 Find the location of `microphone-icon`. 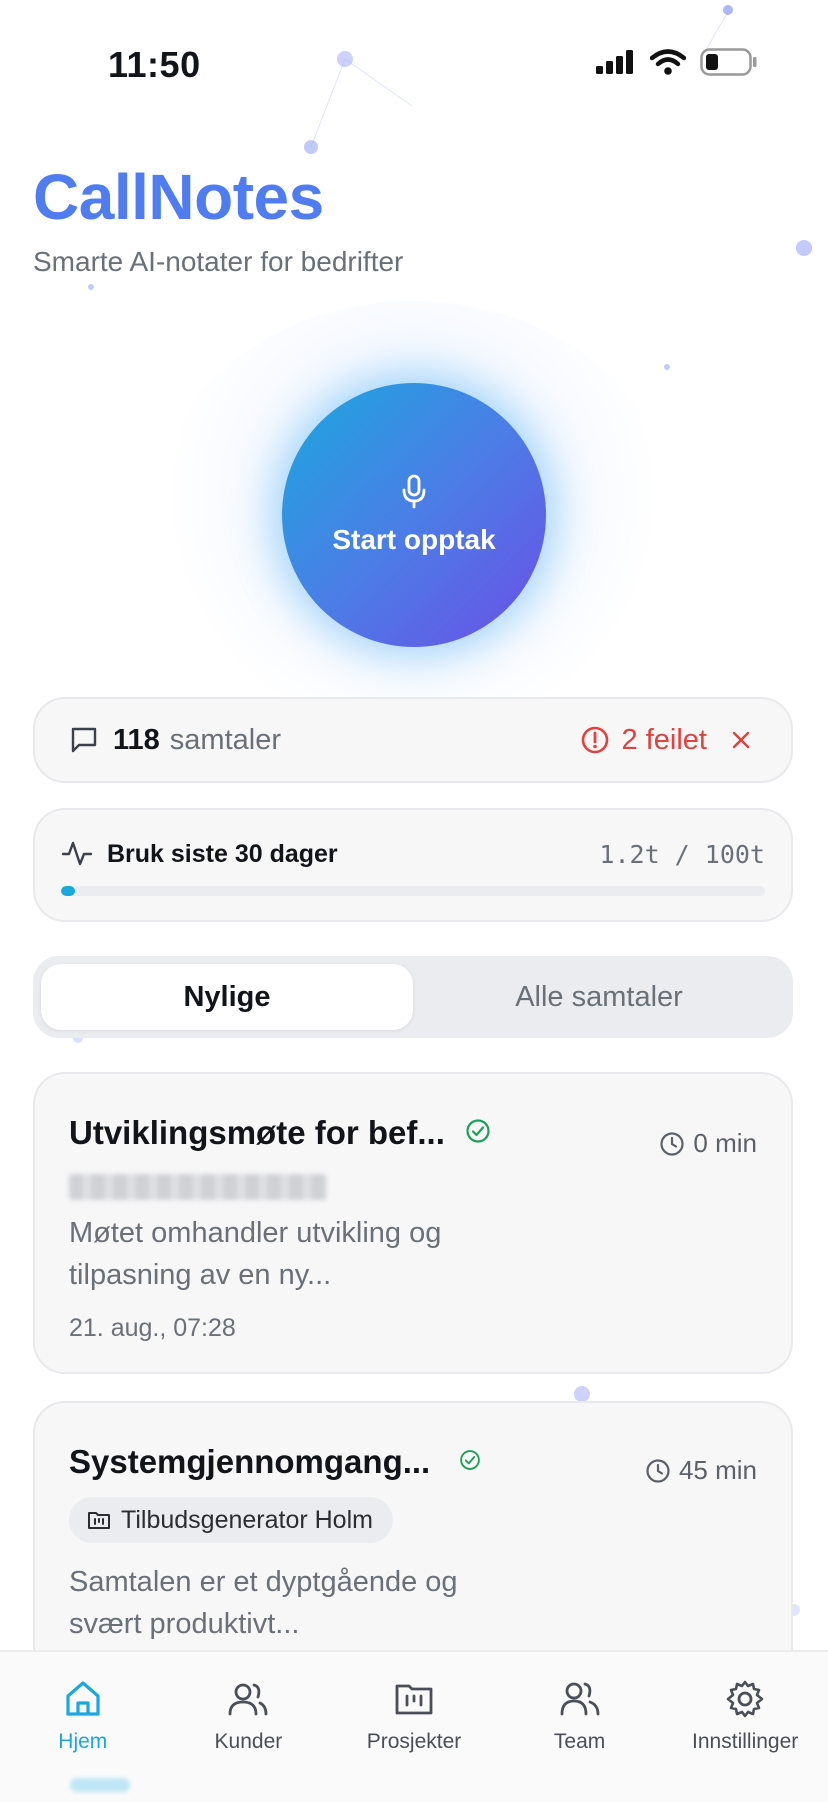

microphone-icon is located at coordinates (414, 491).